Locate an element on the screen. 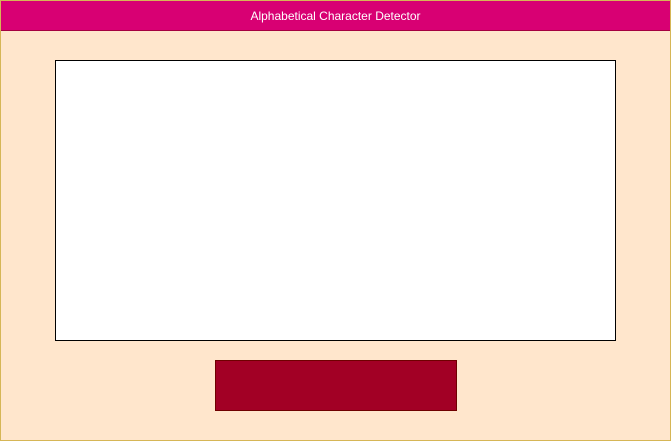 The height and width of the screenshot is (441, 671). title-bar: Alphabetical Character Detector is located at coordinates (335, 16).